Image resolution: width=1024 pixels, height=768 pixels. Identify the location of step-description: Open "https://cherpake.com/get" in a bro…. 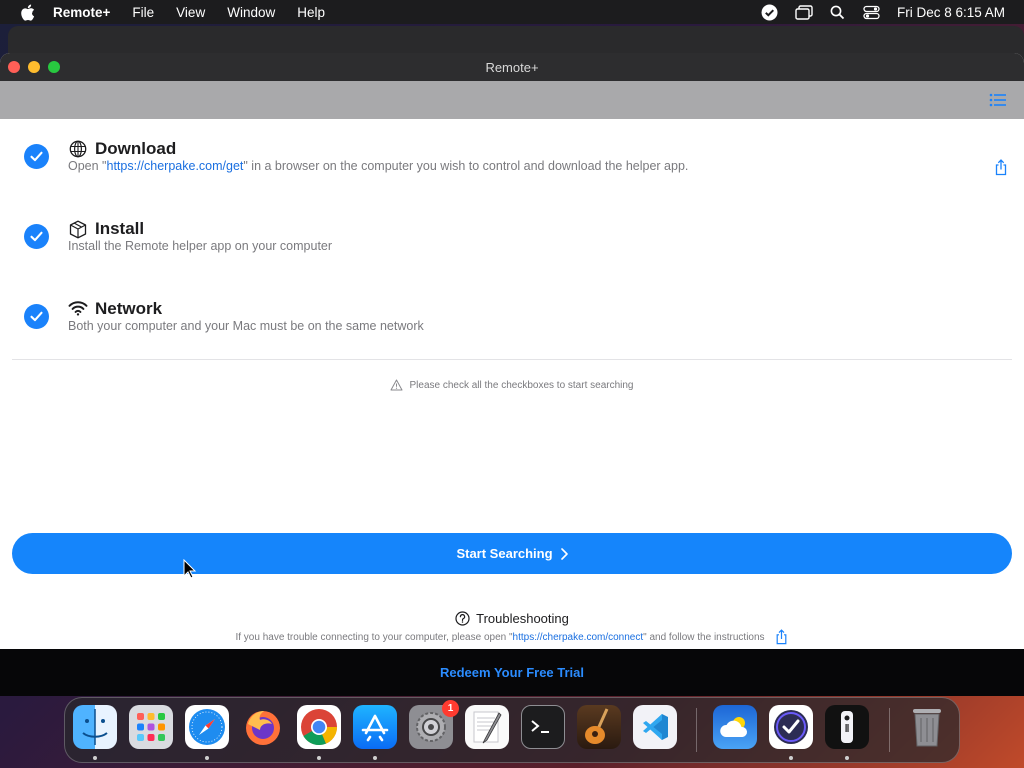
(378, 166).